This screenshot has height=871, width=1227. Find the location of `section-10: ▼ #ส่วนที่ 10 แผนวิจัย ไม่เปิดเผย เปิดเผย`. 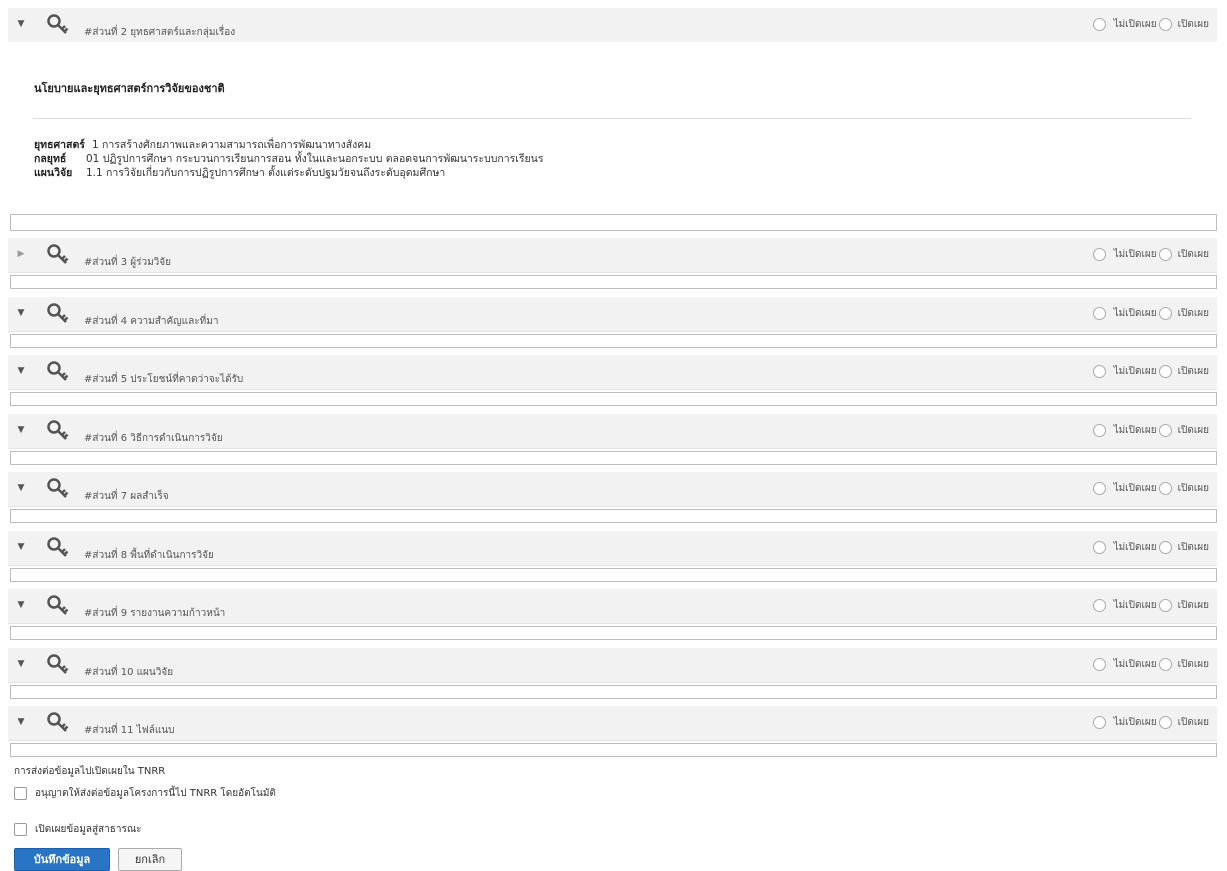

section-10: ▼ #ส่วนที่ 10 แผนวิจัย ไม่เปิดเผย เปิดเผย is located at coordinates (612, 673).